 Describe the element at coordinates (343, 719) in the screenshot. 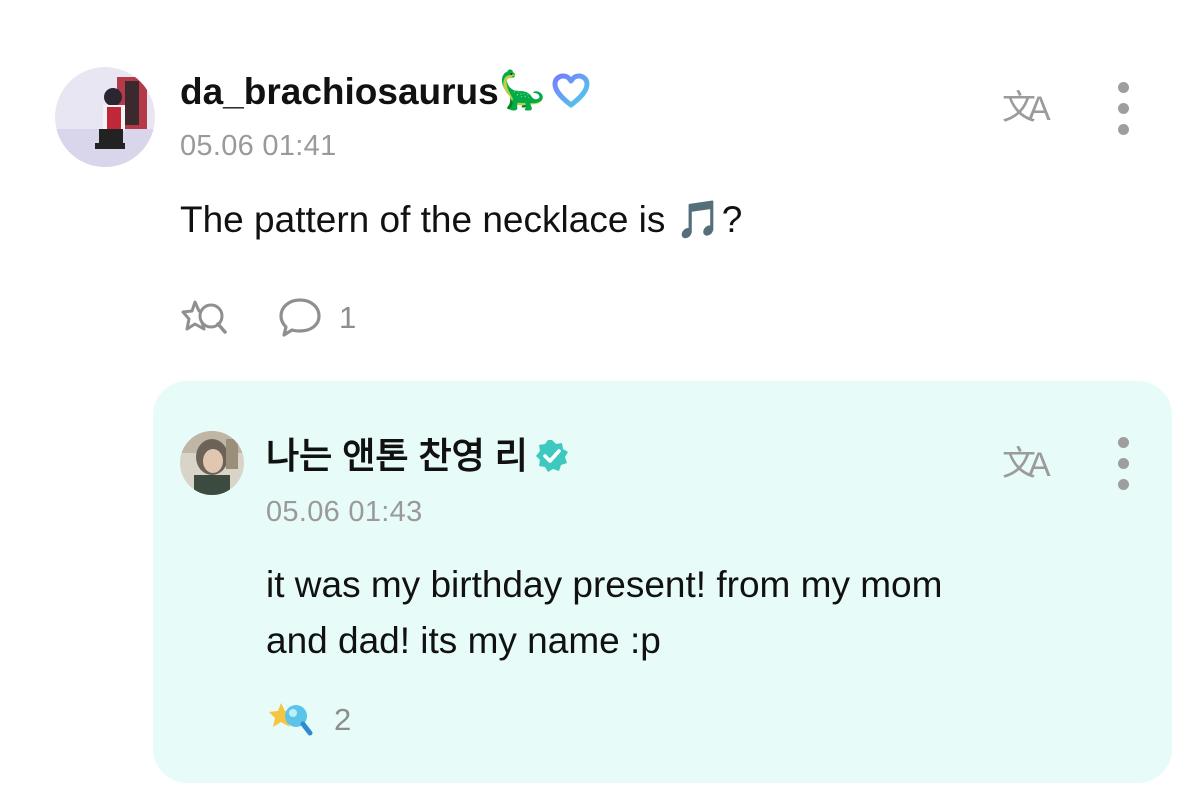

I see `reaction-count: 2` at that location.